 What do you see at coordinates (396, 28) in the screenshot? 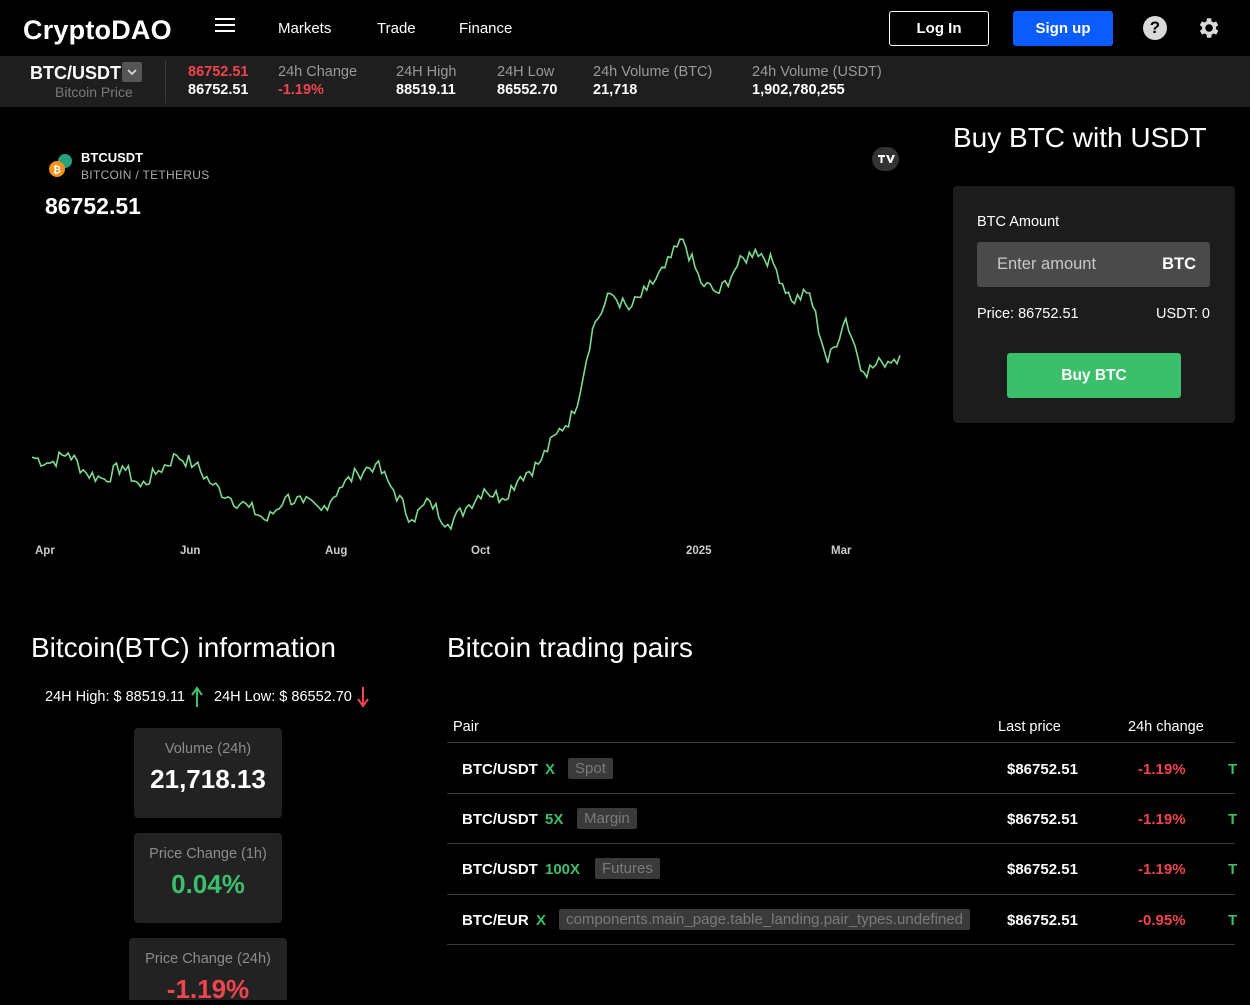
I see `nav-link-trade: Trade` at bounding box center [396, 28].